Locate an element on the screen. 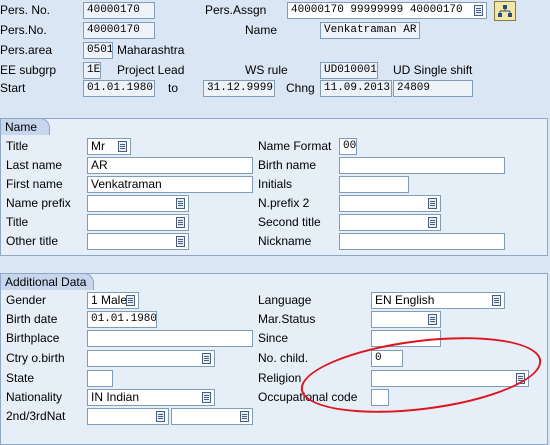  ee-subgrp-label: EE subgrp is located at coordinates (40, 70).